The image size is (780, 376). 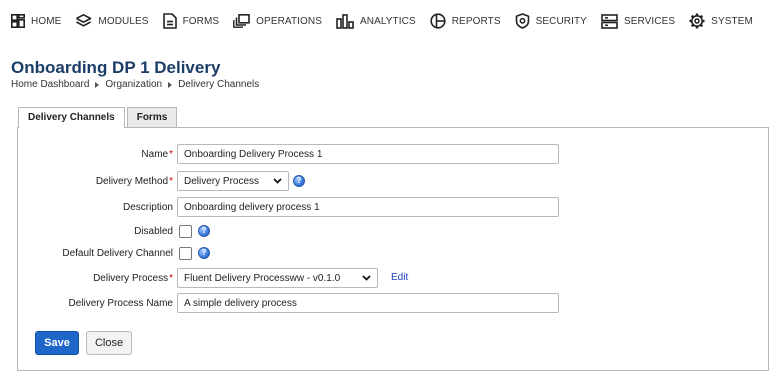 I want to click on name-row: Name*, so click(x=95, y=154).